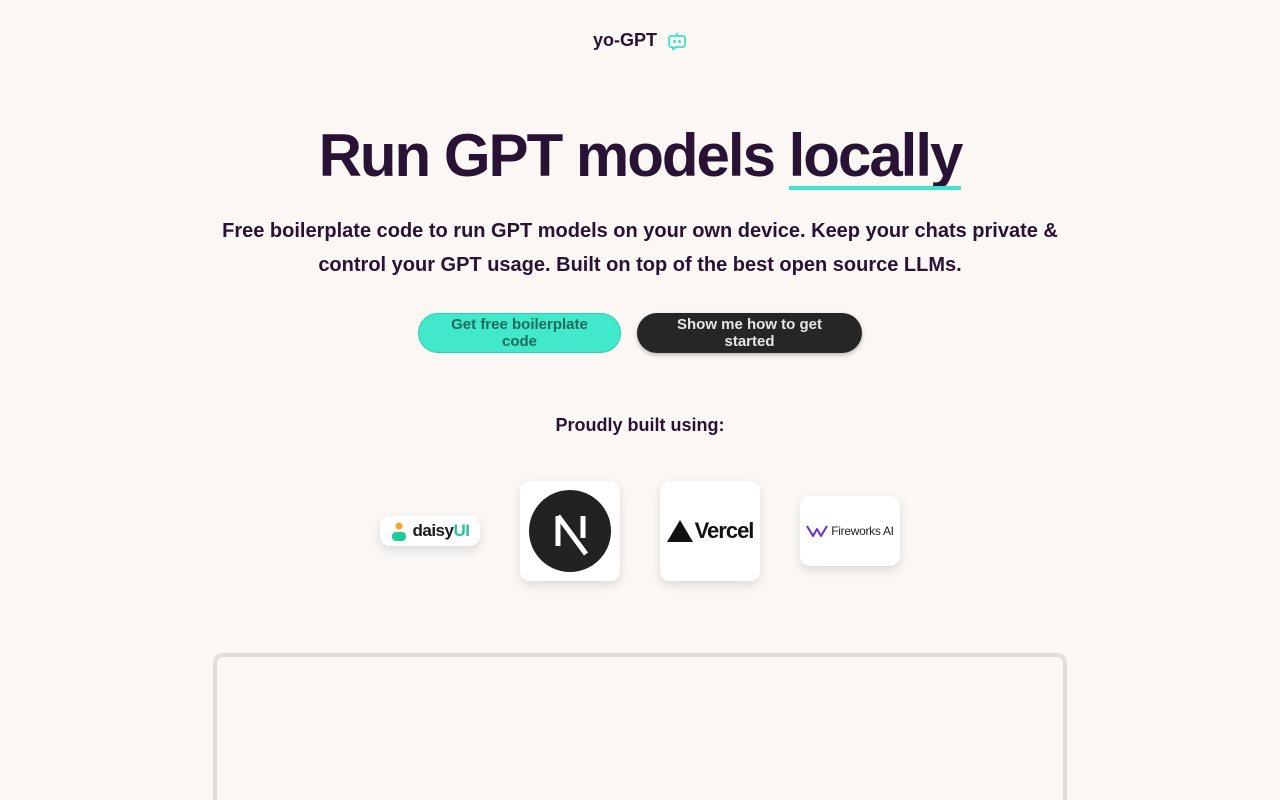  I want to click on daisyui-wordmark-main: daisy, so click(433, 530).